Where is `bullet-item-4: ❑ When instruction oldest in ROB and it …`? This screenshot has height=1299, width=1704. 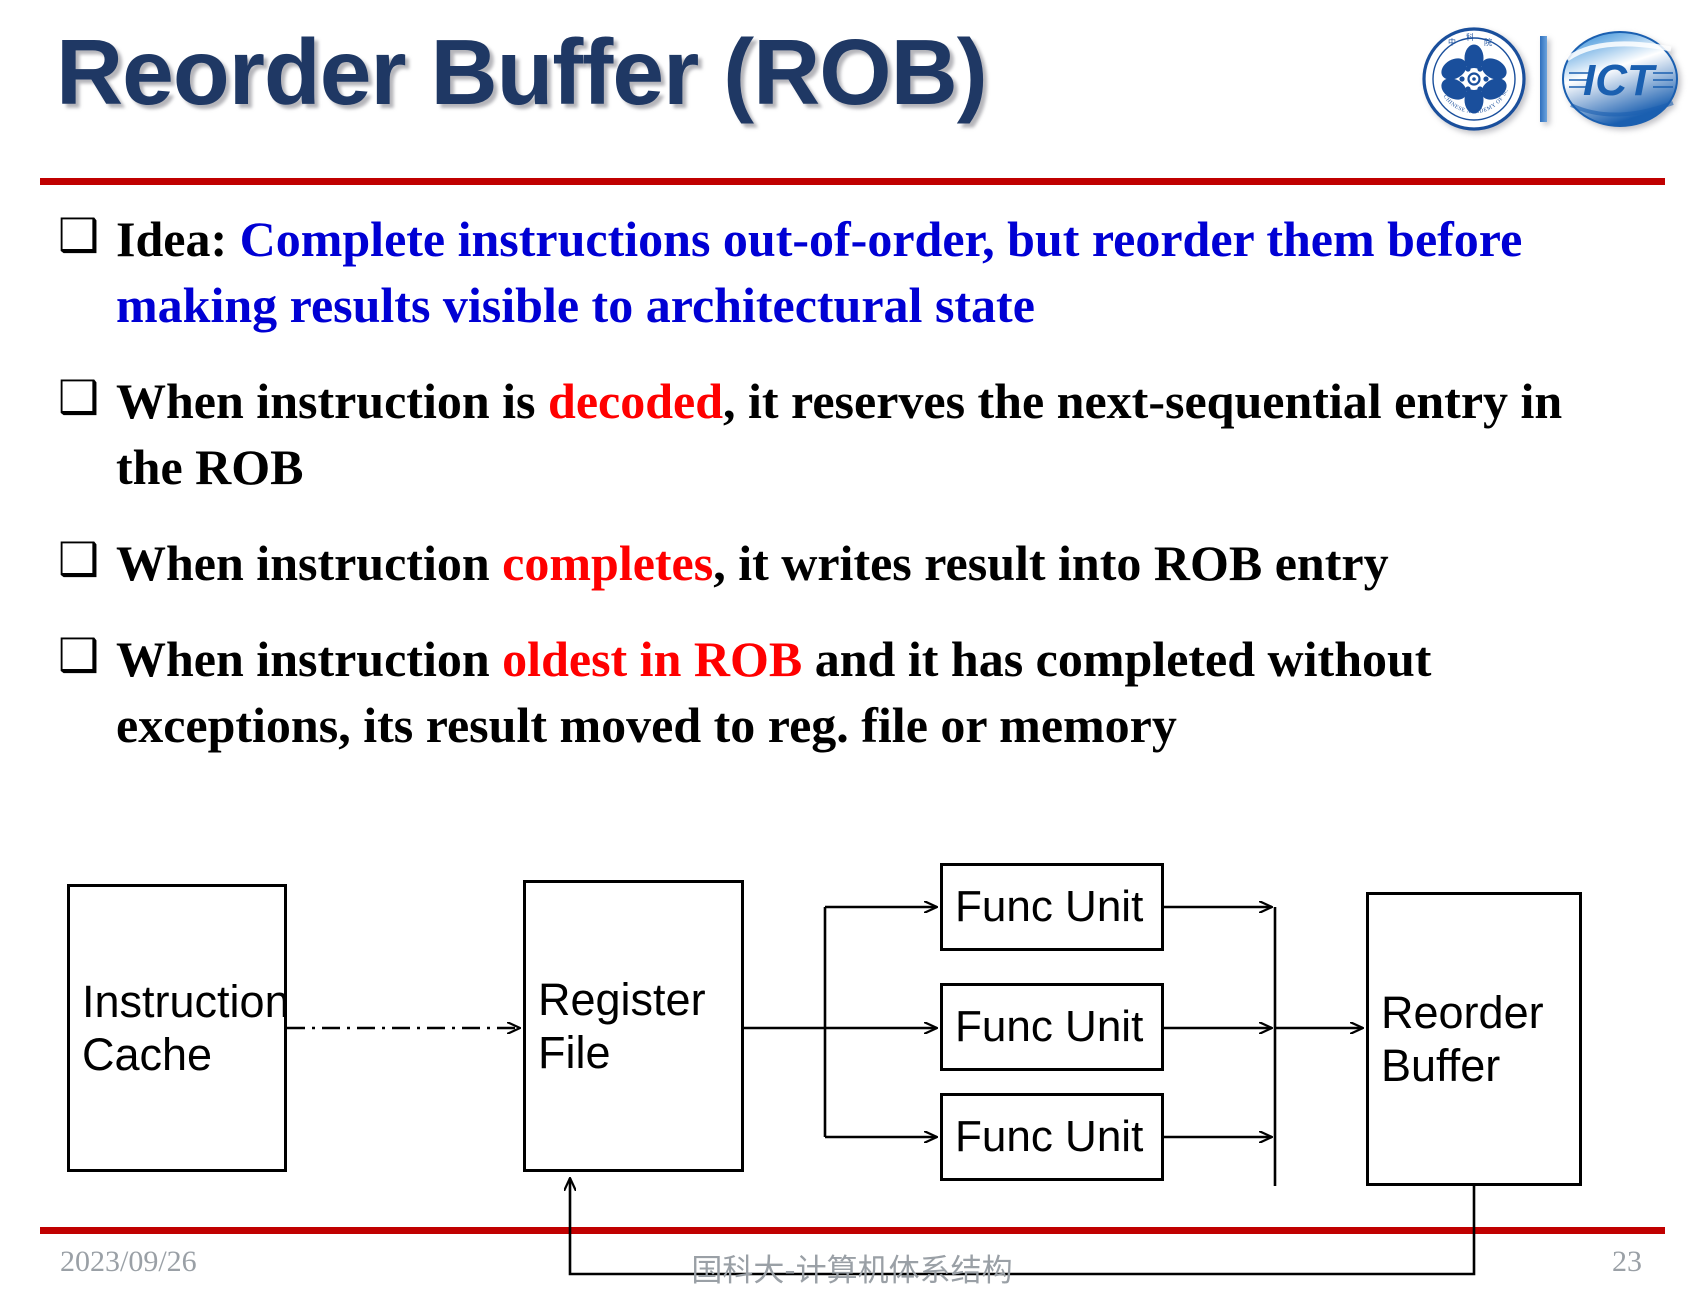 bullet-item-4: ❑ When instruction oldest in ROB and it … is located at coordinates (848, 692).